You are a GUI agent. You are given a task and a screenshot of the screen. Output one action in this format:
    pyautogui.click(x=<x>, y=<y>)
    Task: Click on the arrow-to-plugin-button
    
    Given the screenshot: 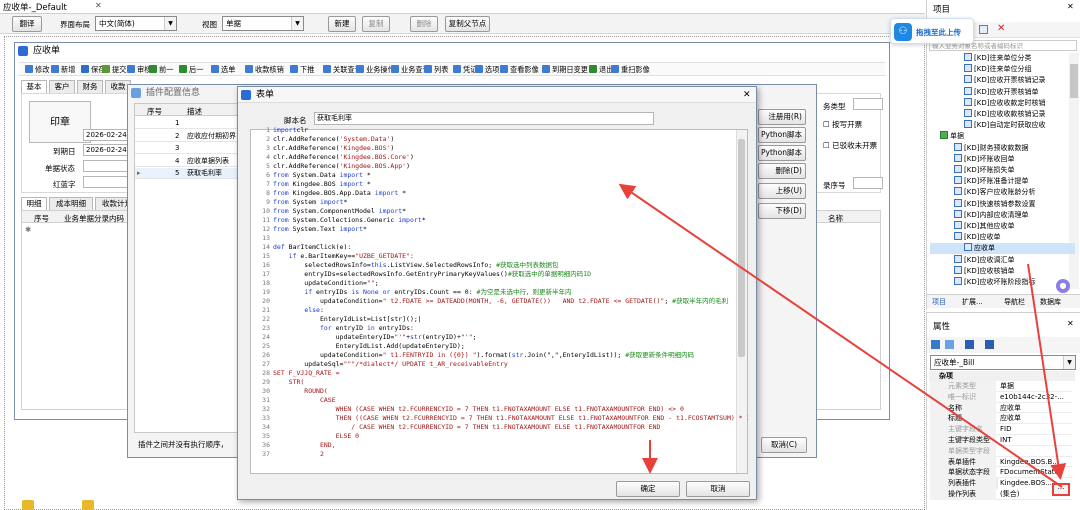 What is the action you would take?
    pyautogui.click(x=1047, y=371)
    